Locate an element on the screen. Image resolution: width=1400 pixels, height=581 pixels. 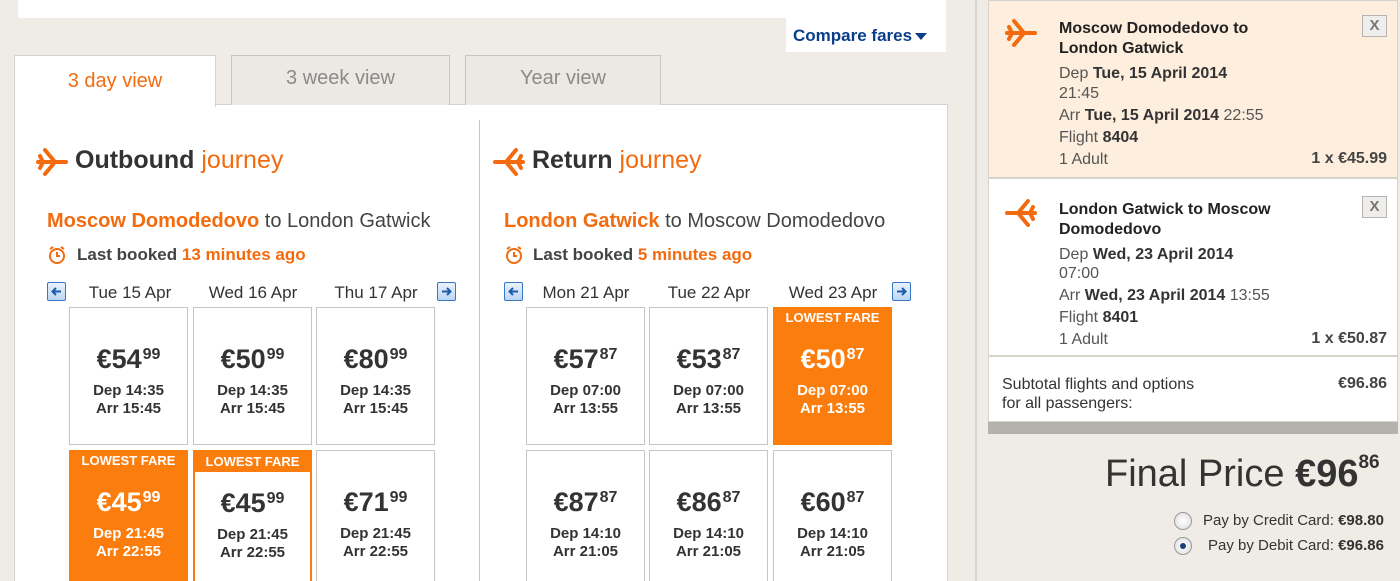
arr-date: Tue, 15 April 2014 is located at coordinates (1152, 115).